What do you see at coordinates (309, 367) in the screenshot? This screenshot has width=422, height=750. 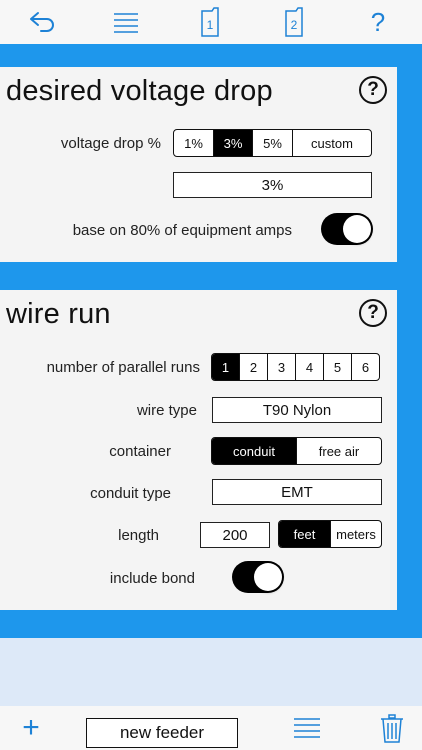 I see `parallel-option-4: 4` at bounding box center [309, 367].